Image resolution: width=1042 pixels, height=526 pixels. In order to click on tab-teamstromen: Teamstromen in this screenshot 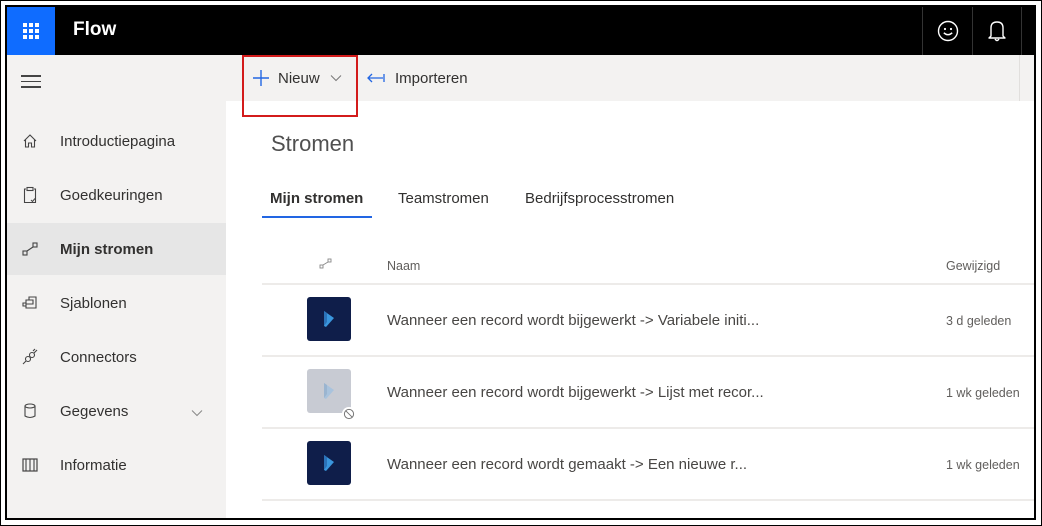, I will do `click(443, 206)`.